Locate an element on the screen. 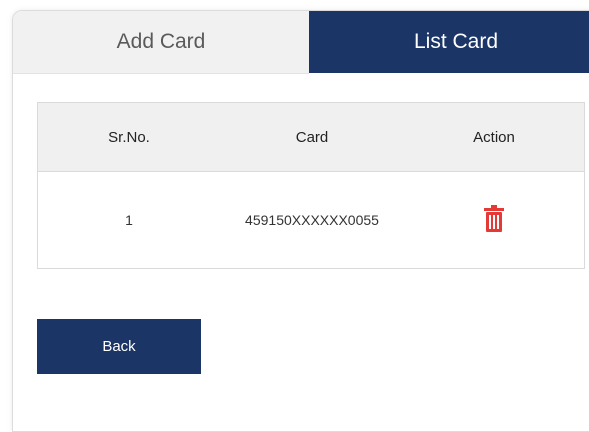 Image resolution: width=589 pixels, height=432 pixels. header-action: Action is located at coordinates (494, 137).